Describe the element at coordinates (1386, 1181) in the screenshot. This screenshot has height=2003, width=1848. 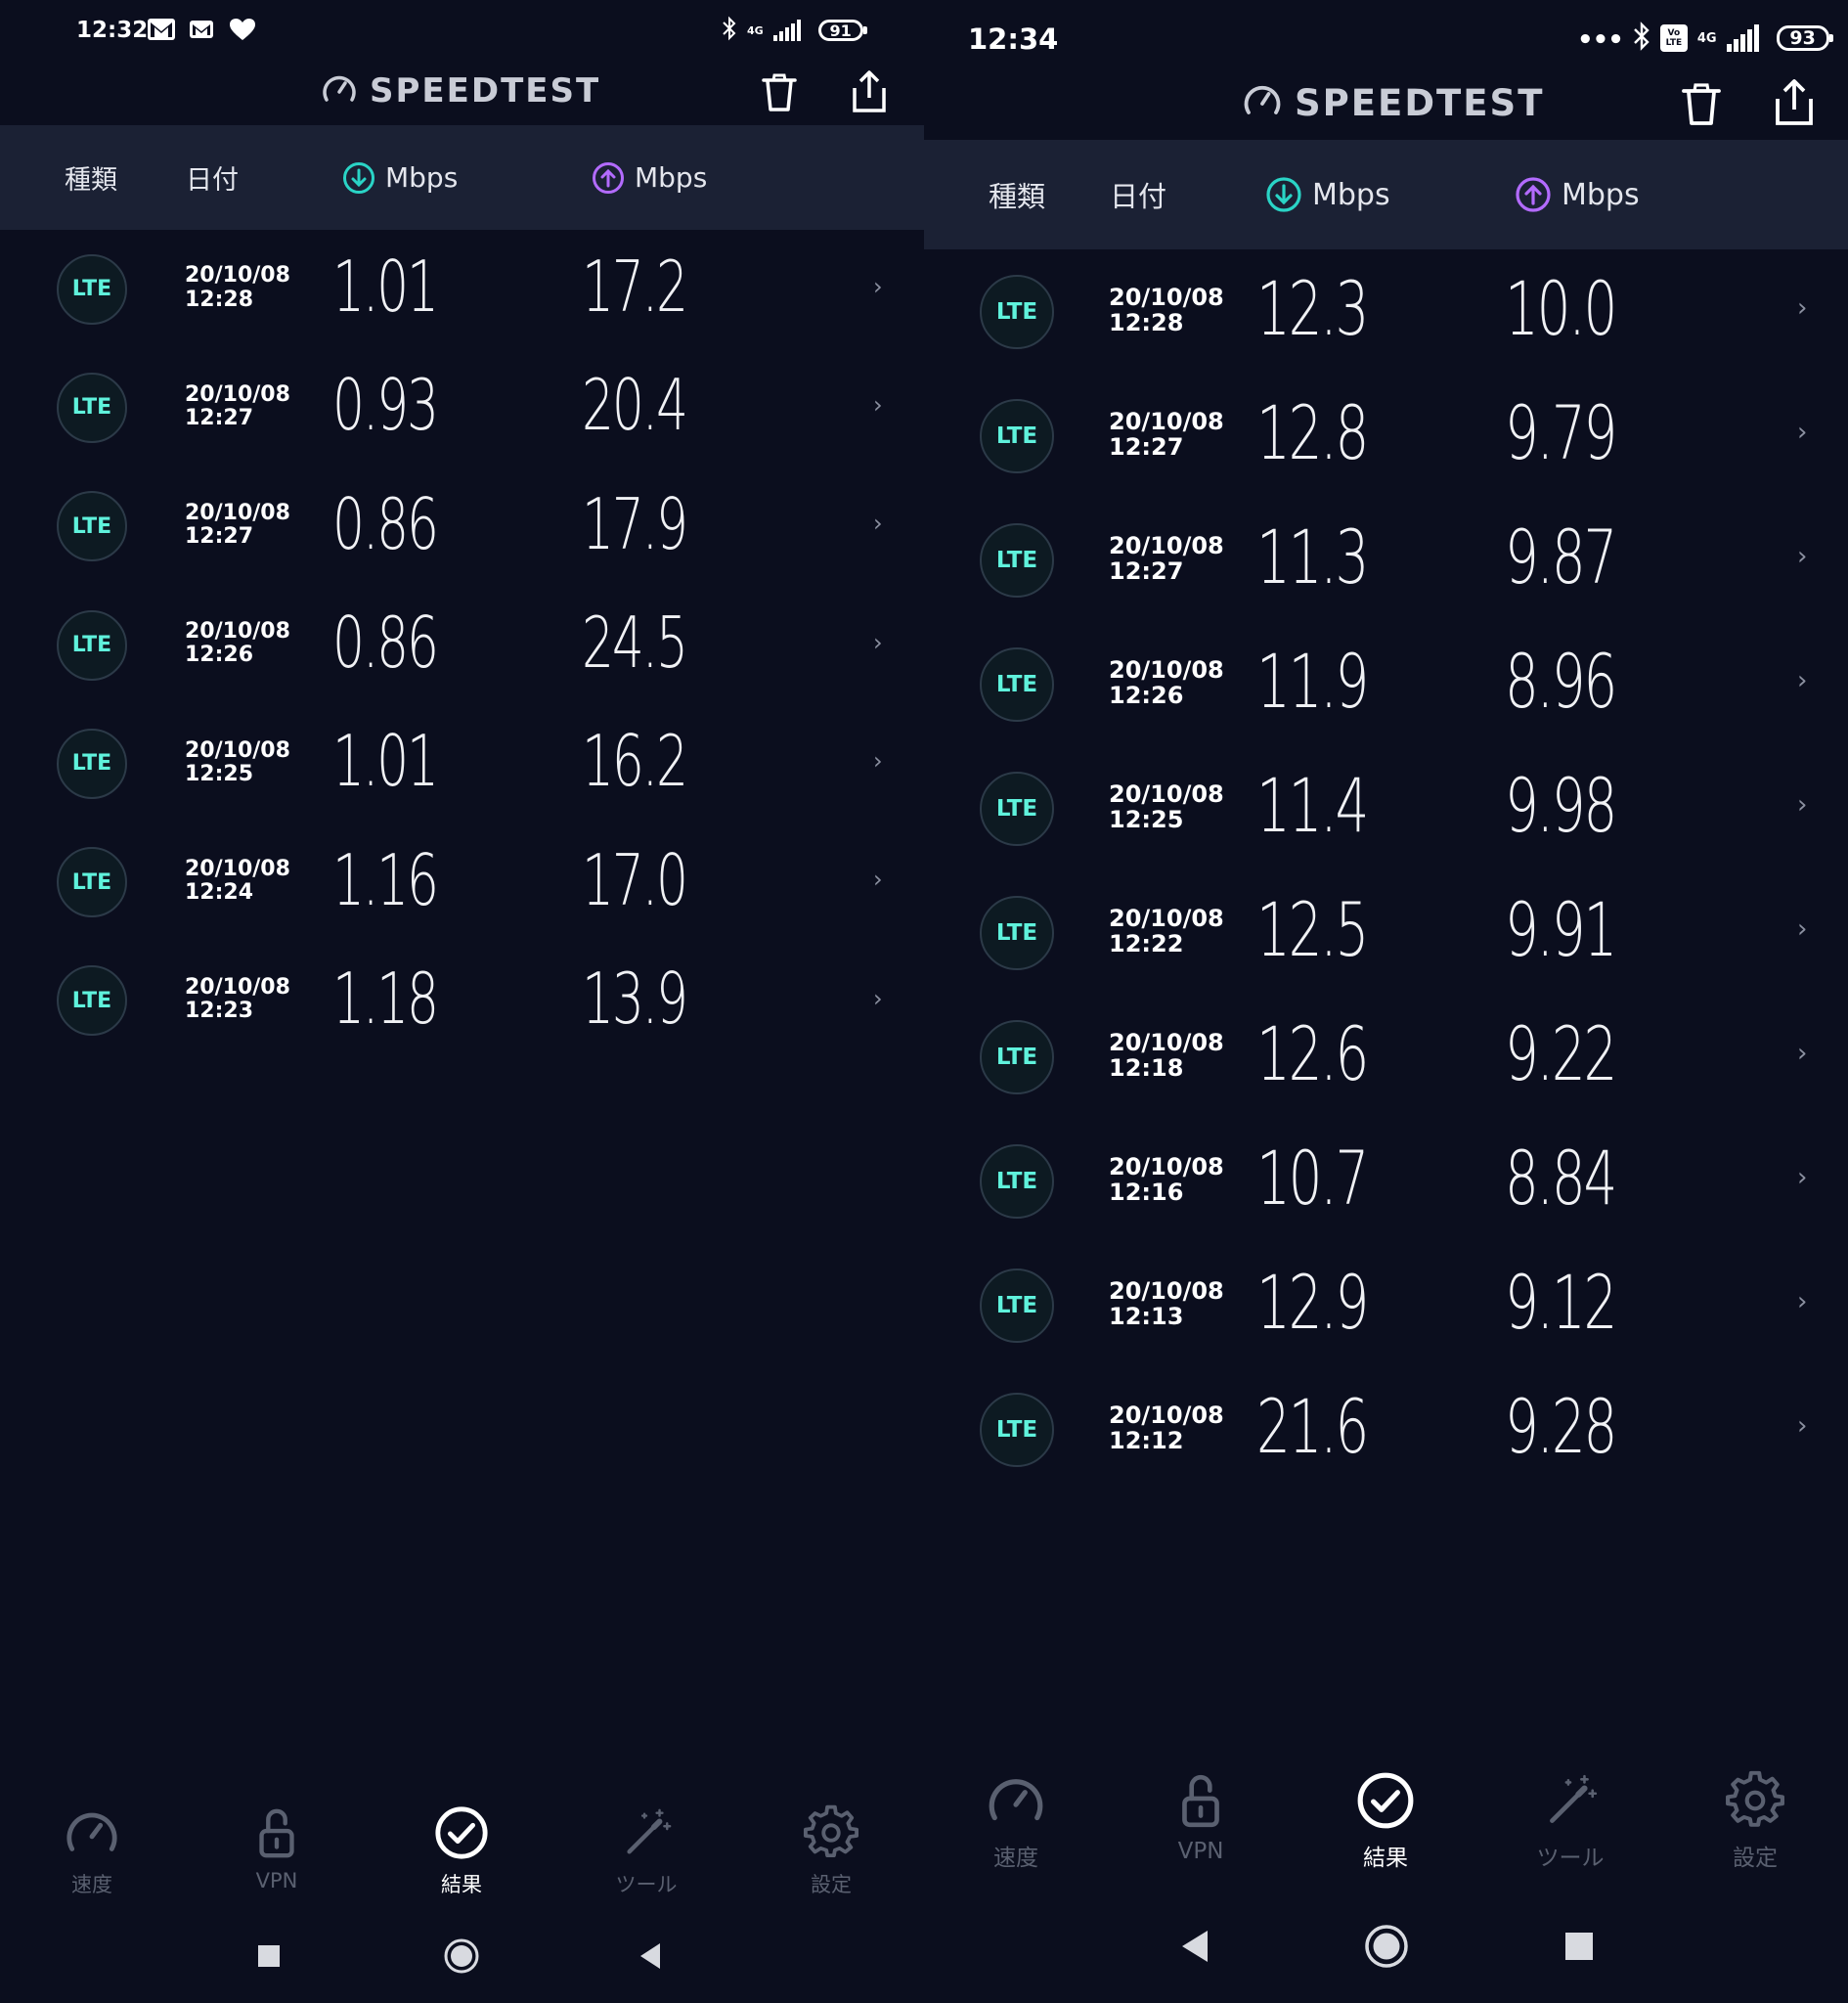
I see `result-row: LTE 20/10/08 12:16 10.7 8.84 ›` at that location.